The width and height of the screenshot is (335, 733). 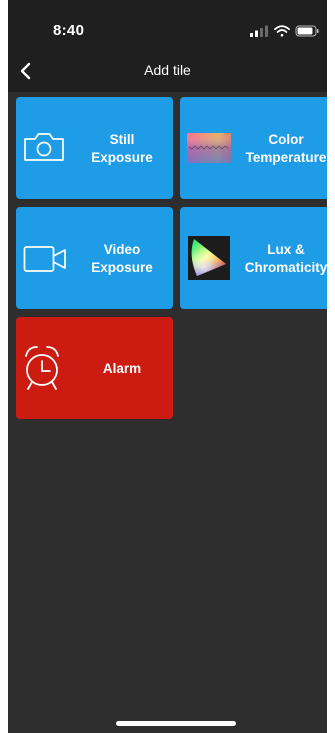 I want to click on tile-color-temperature: Color Temperature, so click(x=253, y=148).